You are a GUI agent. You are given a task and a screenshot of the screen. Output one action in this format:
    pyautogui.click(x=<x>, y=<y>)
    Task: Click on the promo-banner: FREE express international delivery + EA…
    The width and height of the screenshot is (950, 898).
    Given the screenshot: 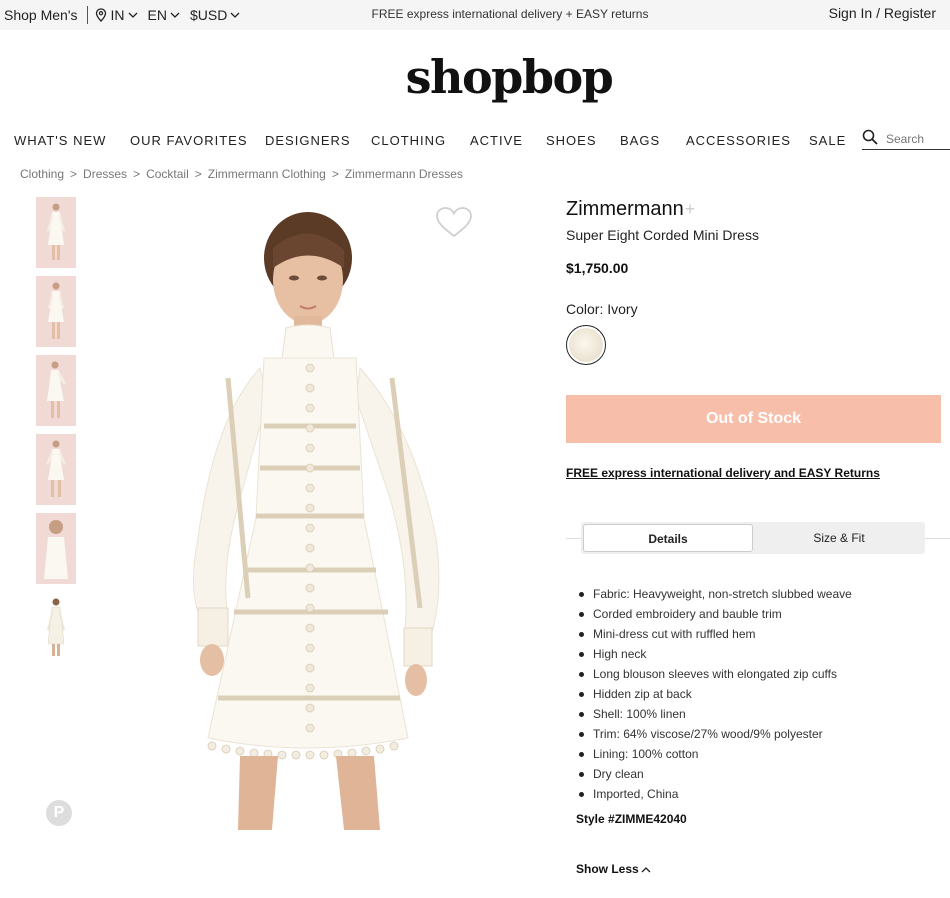 What is the action you would take?
    pyautogui.click(x=475, y=14)
    